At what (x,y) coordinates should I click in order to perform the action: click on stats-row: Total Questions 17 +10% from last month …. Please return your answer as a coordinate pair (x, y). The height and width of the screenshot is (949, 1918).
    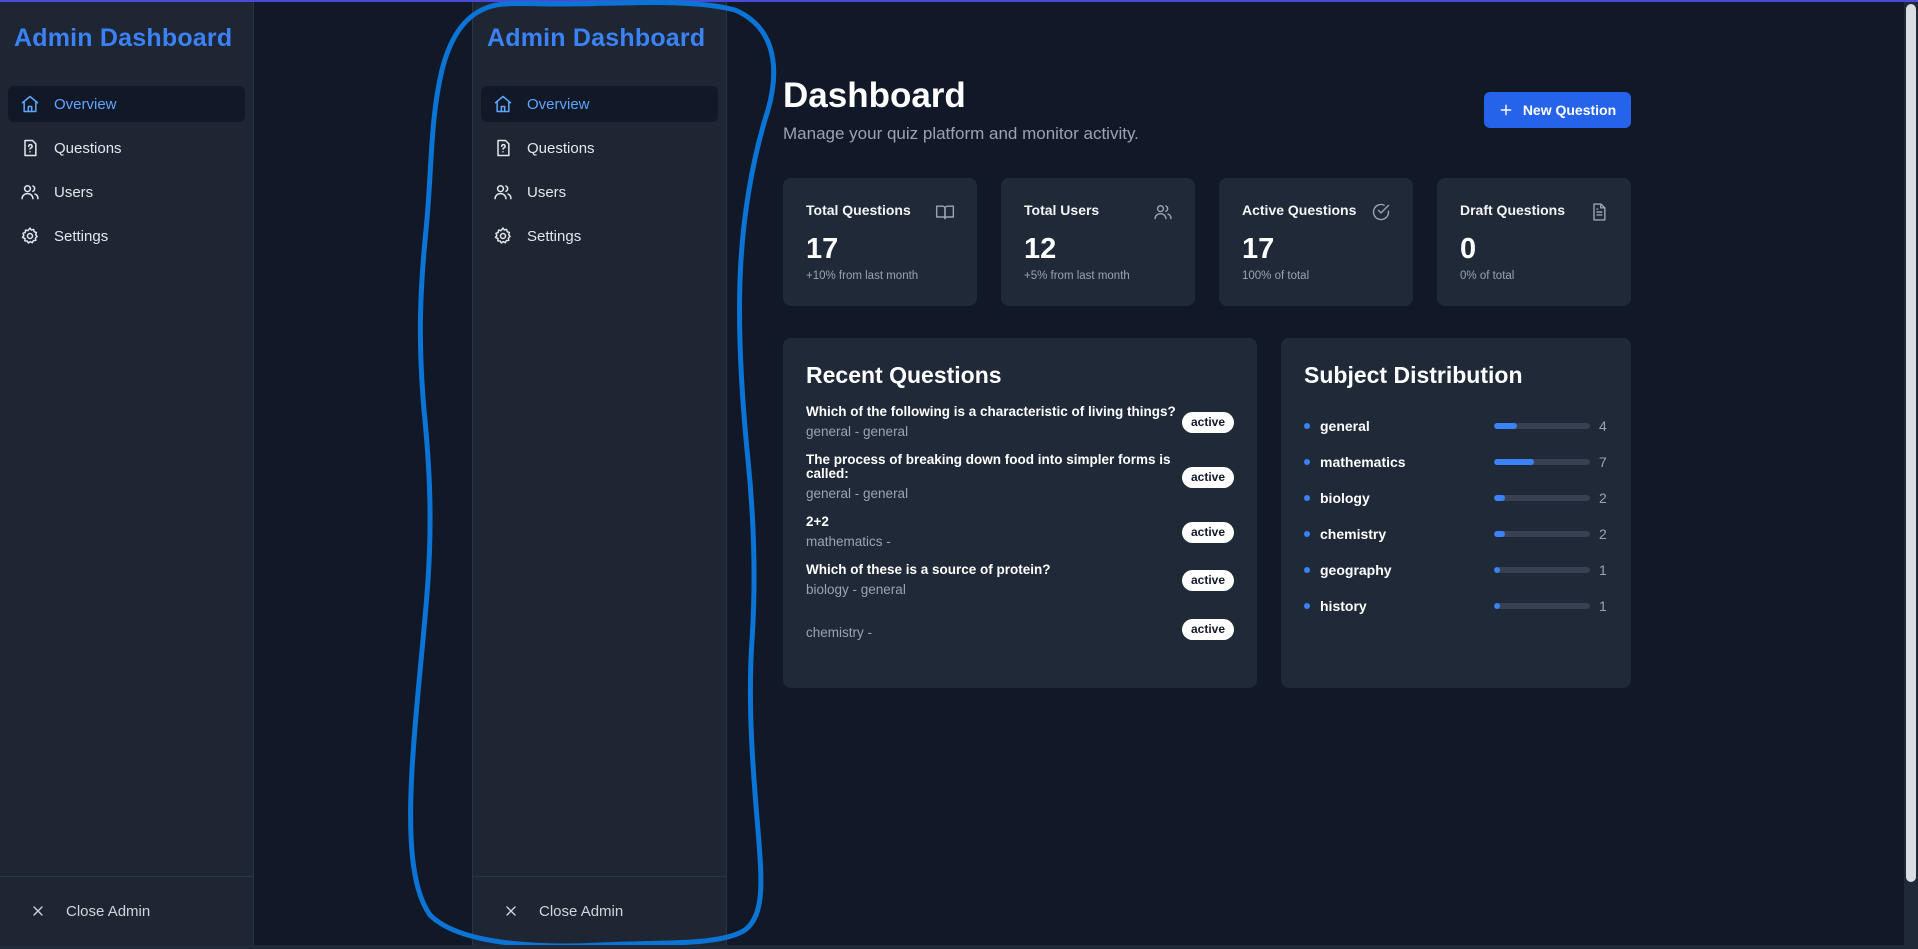
    Looking at the image, I should click on (1207, 242).